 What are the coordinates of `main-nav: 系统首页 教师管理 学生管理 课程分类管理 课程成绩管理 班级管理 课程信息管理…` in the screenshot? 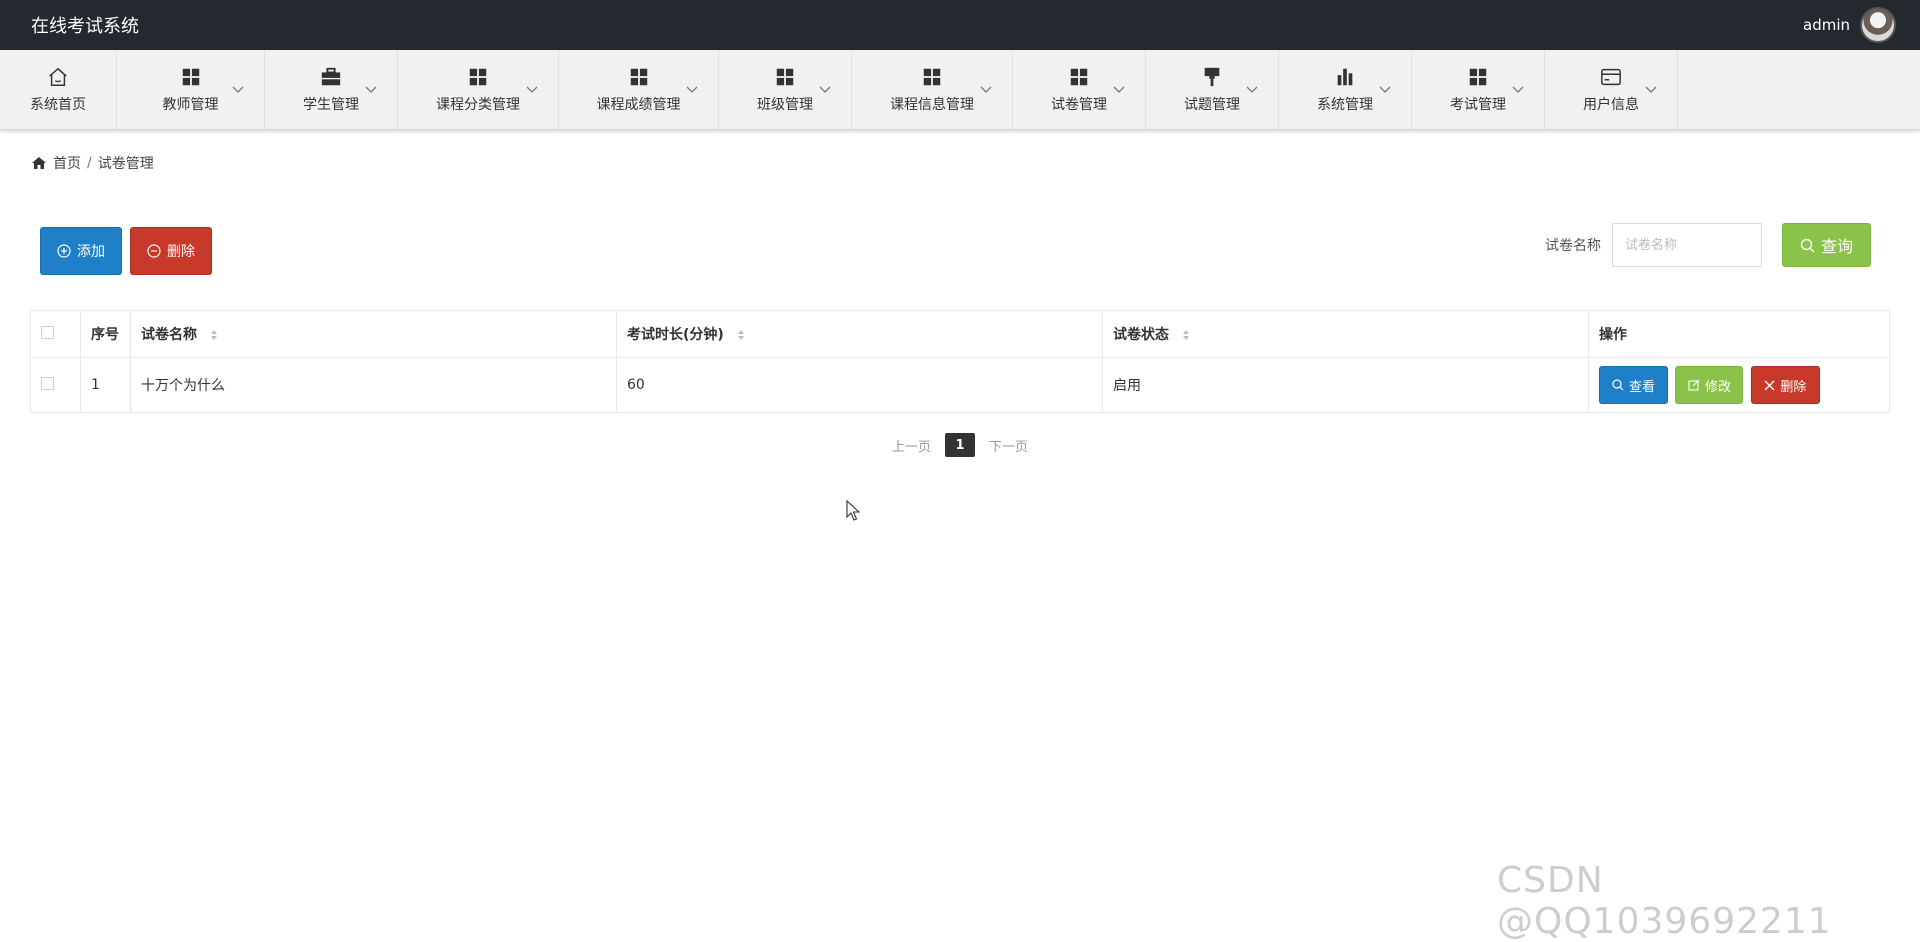 It's located at (960, 90).